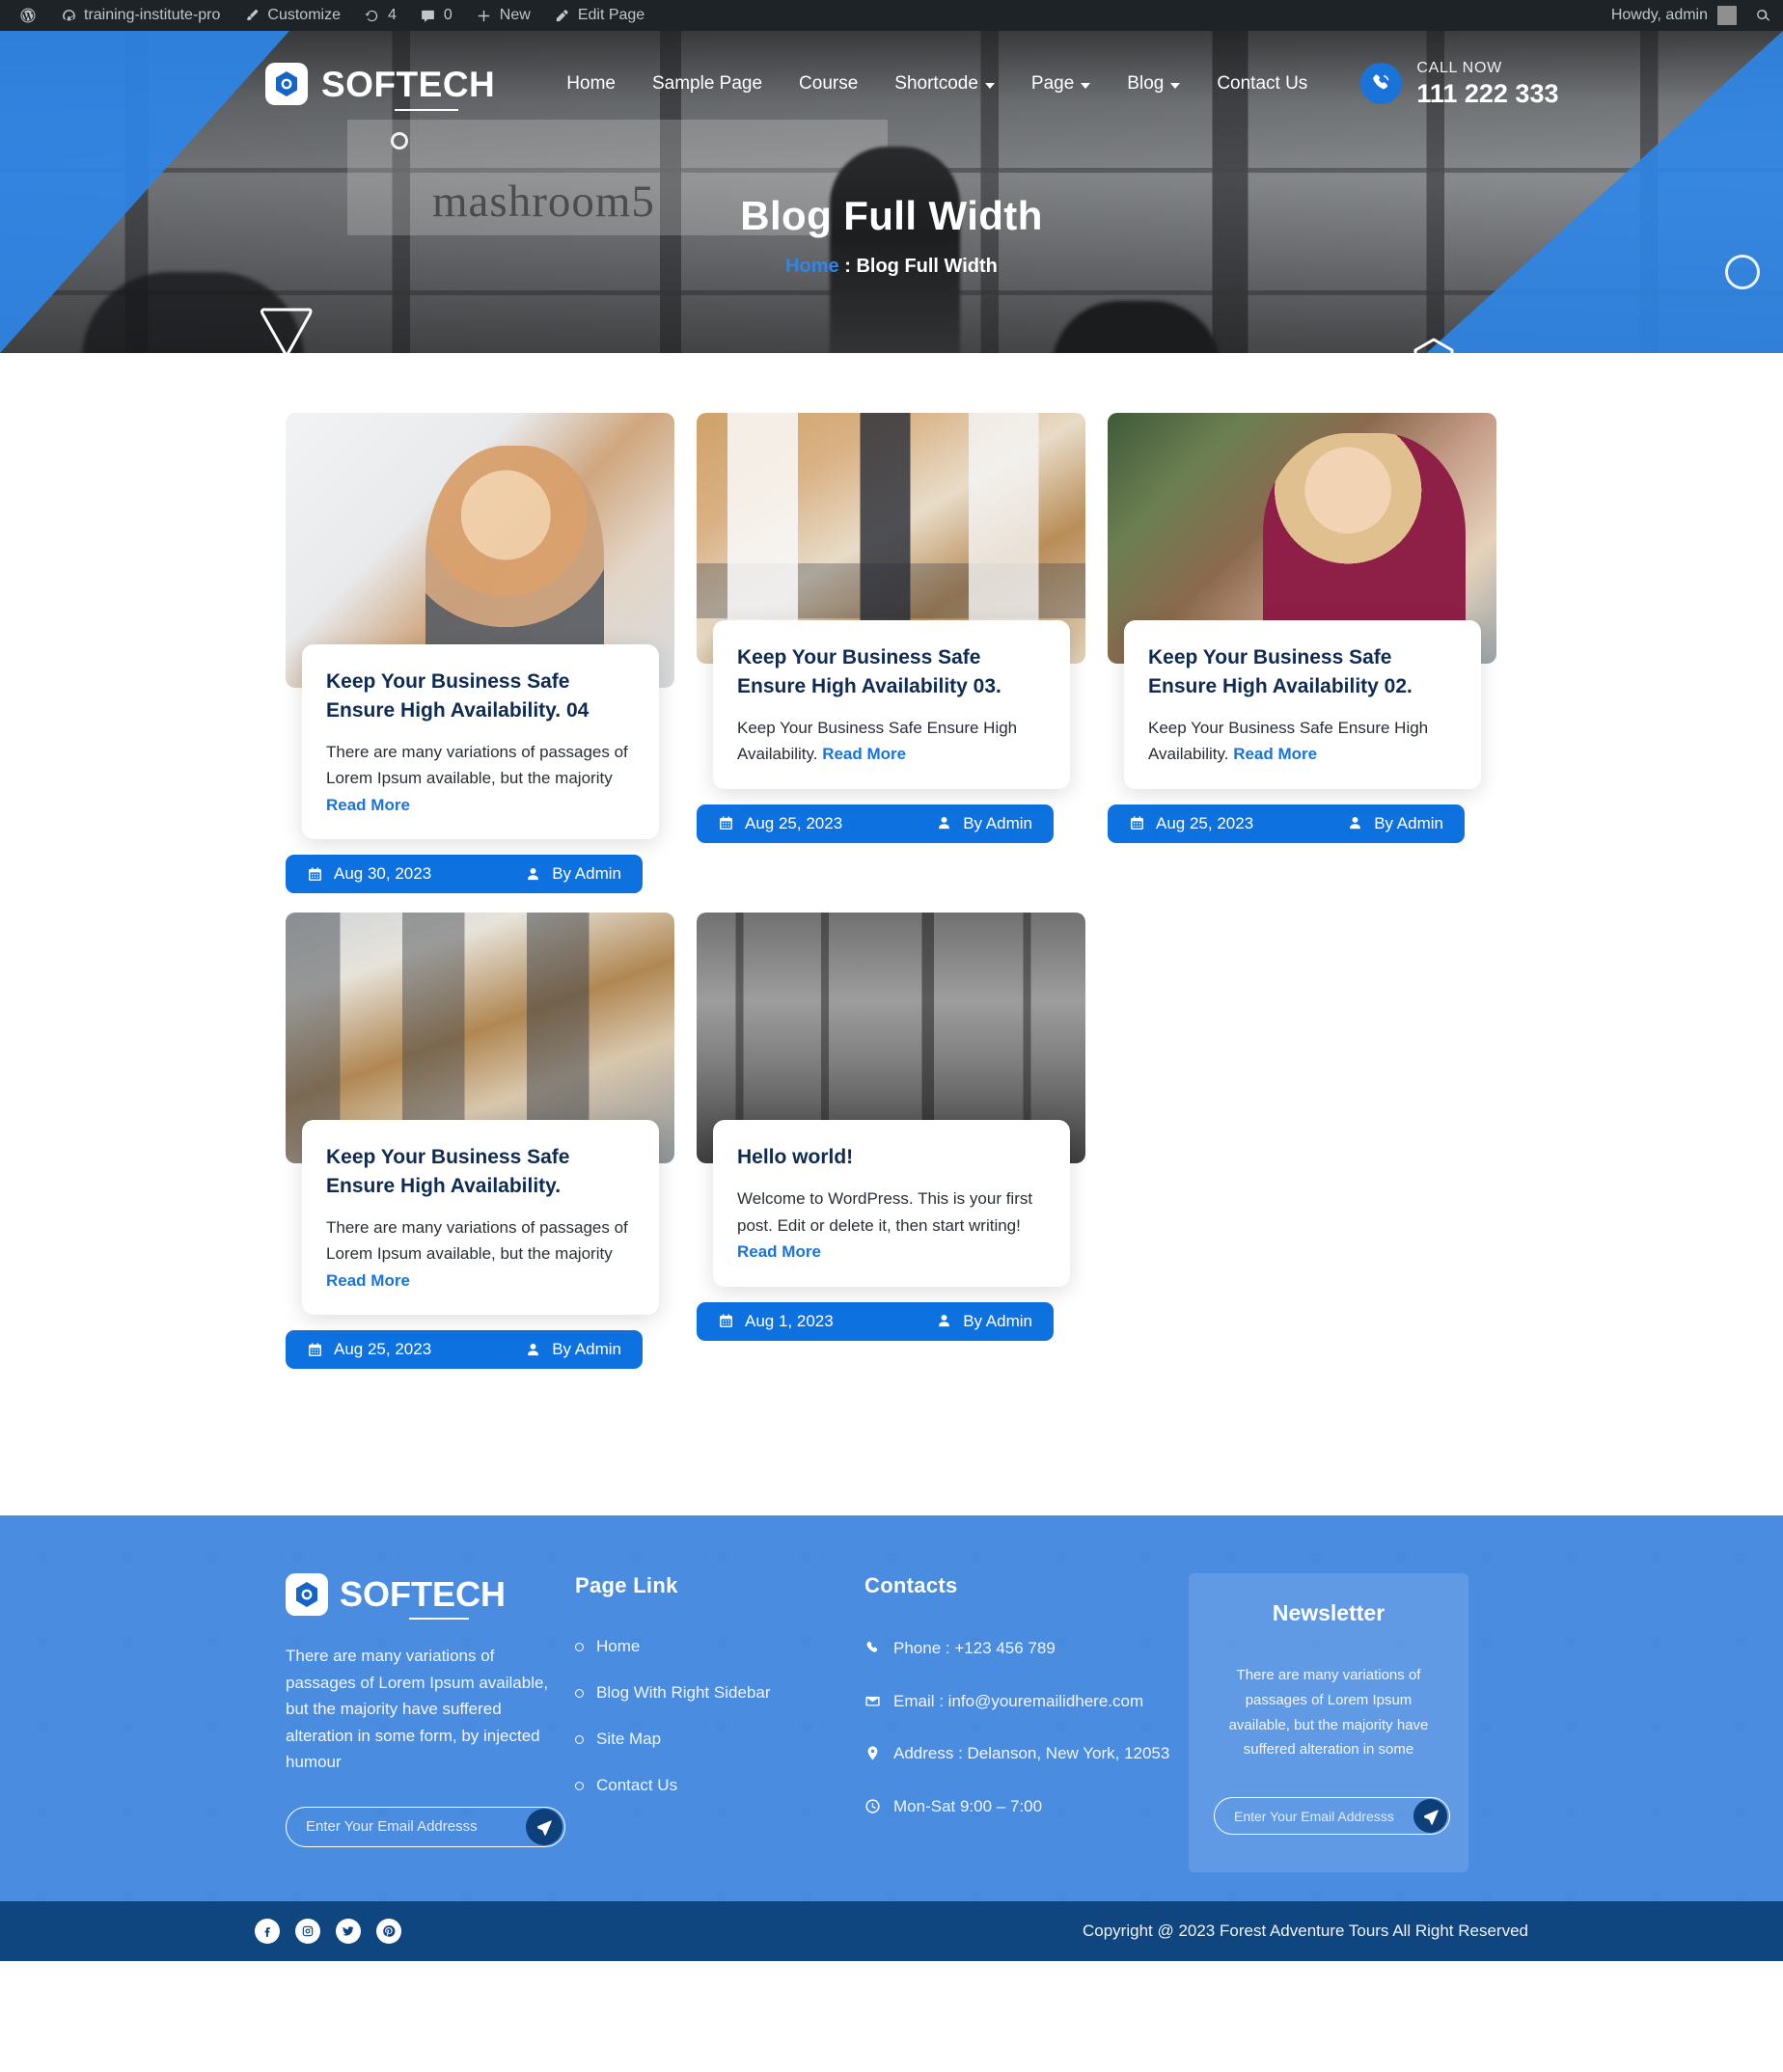 The width and height of the screenshot is (1783, 2072). What do you see at coordinates (719, 1693) in the screenshot?
I see `footer-link-blog-right-sidebar: Blog With Right Sidebar` at bounding box center [719, 1693].